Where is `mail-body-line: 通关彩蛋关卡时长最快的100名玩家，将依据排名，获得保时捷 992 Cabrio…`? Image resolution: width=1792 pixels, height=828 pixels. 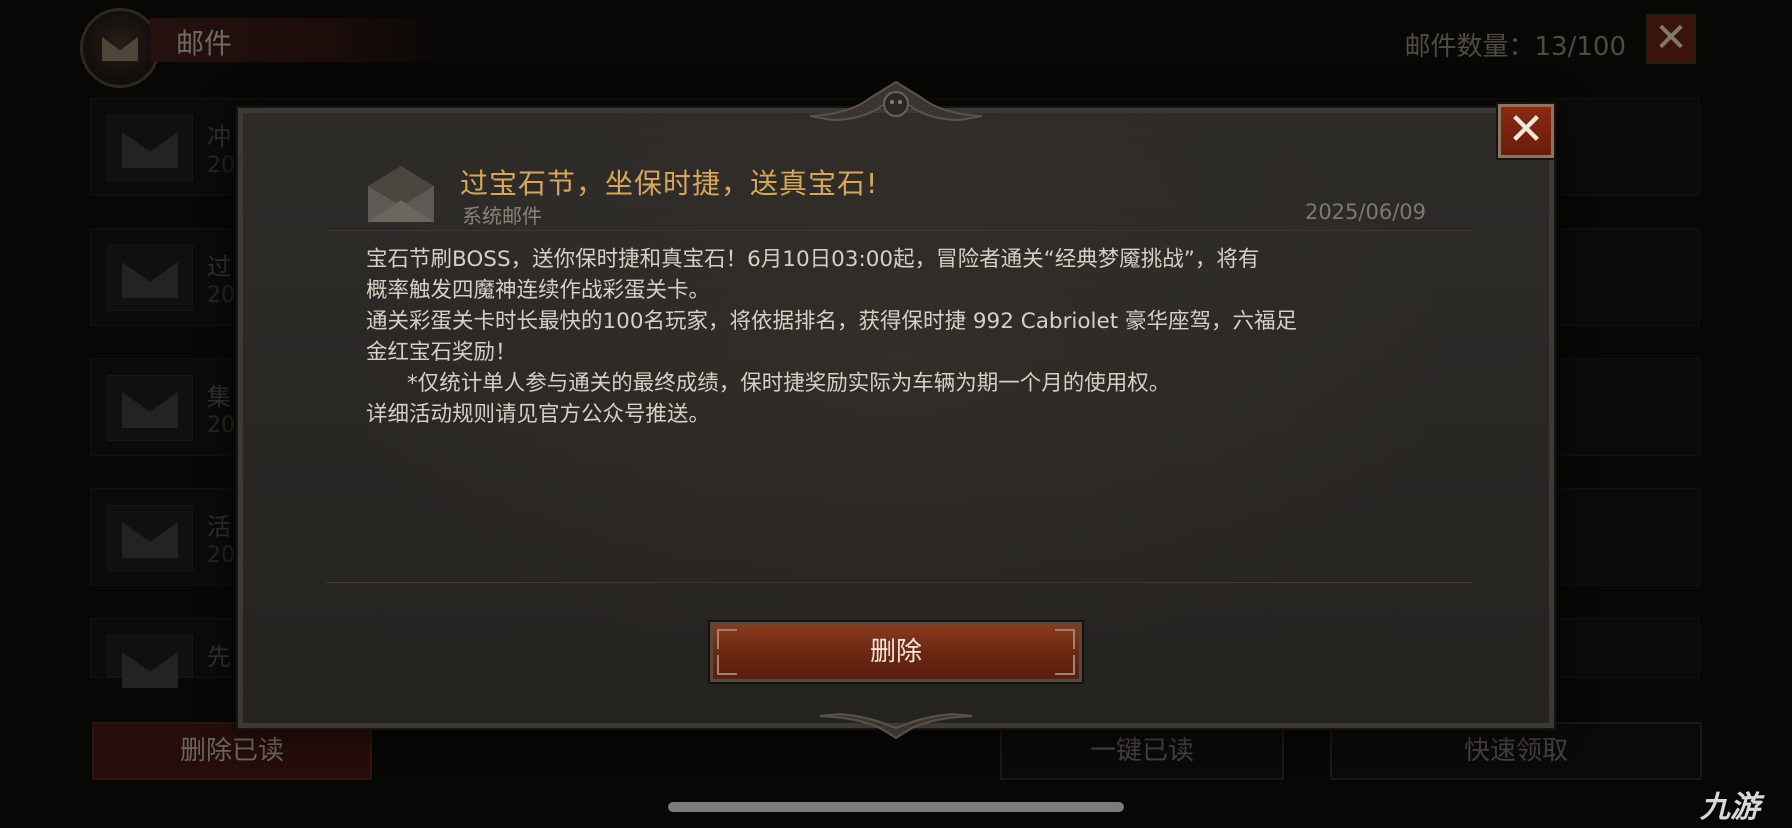
mail-body-line: 通关彩蛋关卡时长最快的100名玩家，将依据排名，获得保时捷 992 Cabrio… is located at coordinates (832, 321).